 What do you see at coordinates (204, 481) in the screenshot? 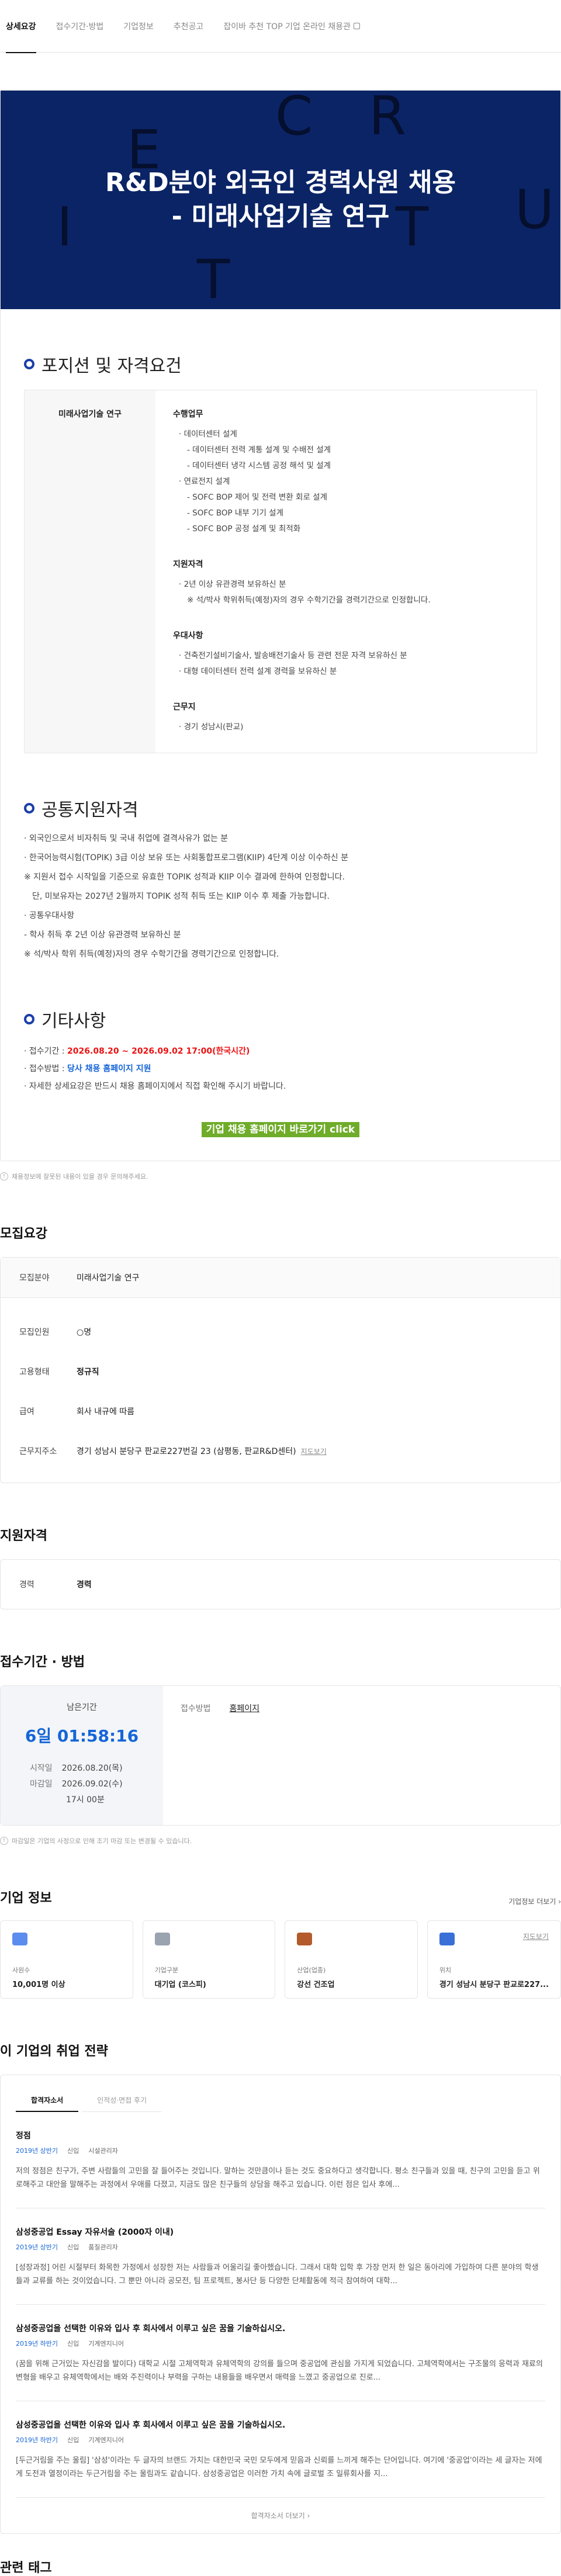
I see `list-item: · 연료전지 설계` at bounding box center [204, 481].